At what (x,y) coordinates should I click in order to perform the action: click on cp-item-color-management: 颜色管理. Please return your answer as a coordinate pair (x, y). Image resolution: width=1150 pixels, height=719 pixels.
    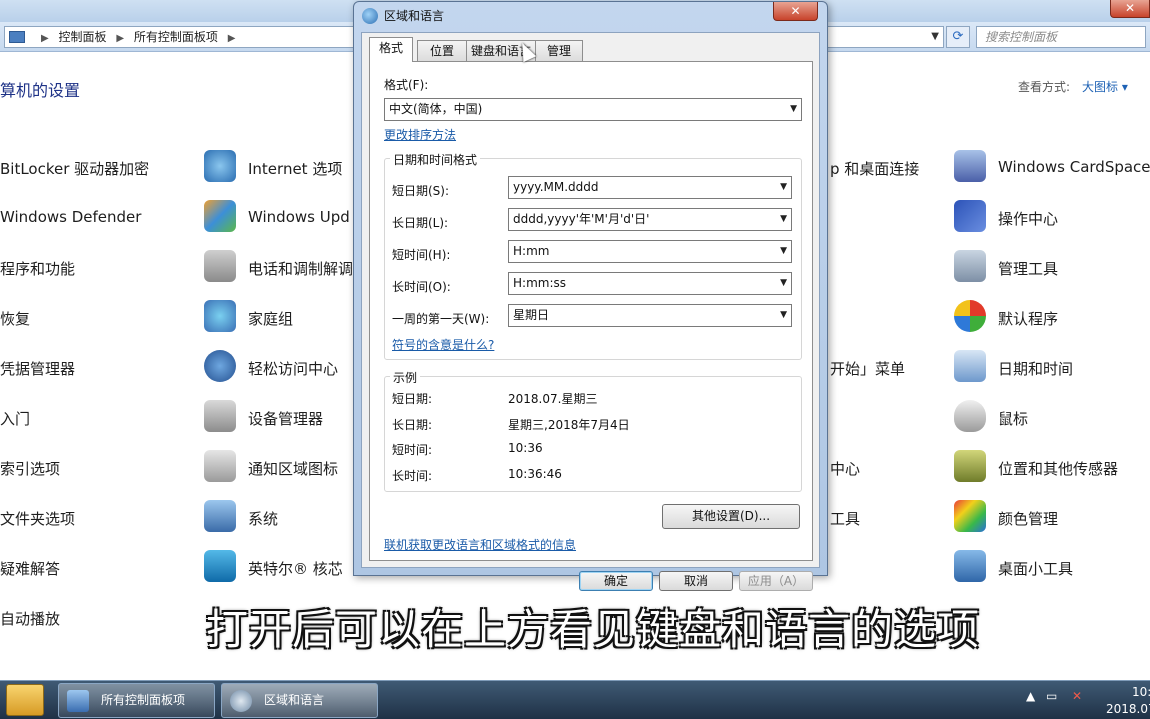
    Looking at the image, I should click on (1028, 518).